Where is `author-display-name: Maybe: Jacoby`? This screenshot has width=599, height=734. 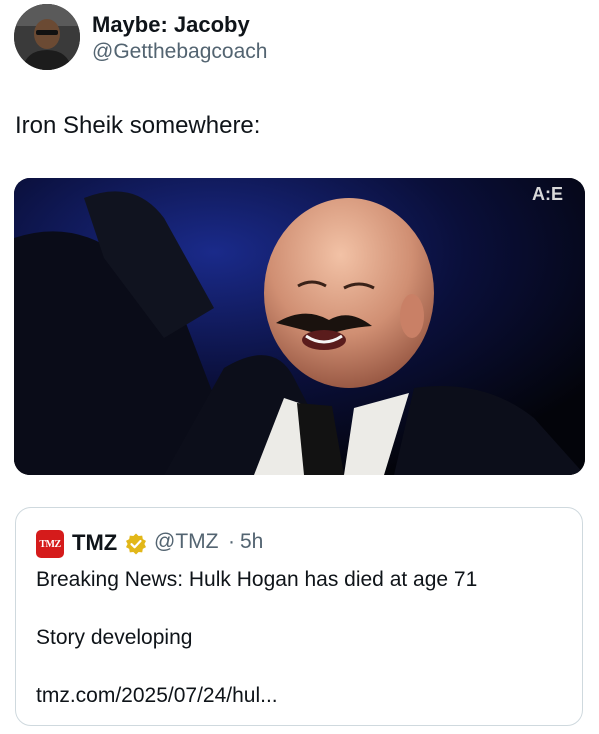 author-display-name: Maybe: Jacoby is located at coordinates (171, 25).